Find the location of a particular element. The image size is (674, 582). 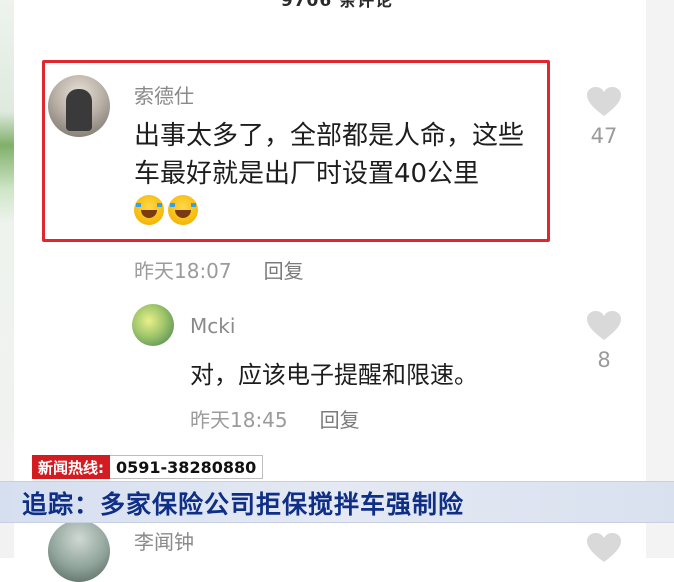

news-ticker: 追踪：多家保险公司拒保搅拌车强制险 is located at coordinates (337, 502).